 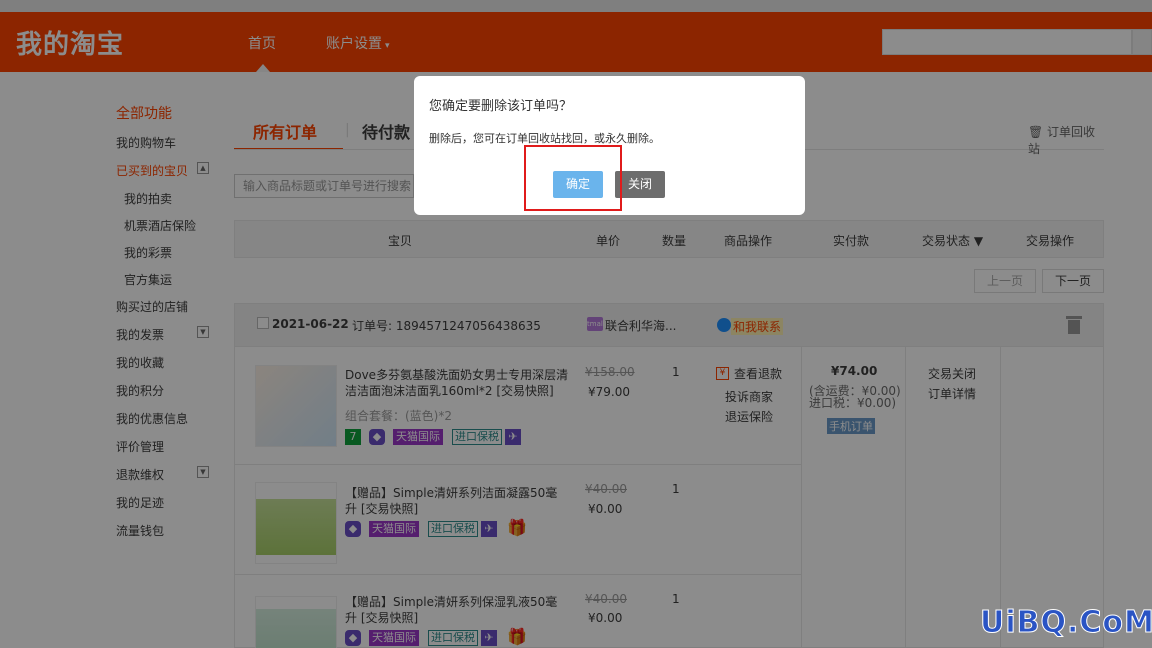 What do you see at coordinates (544, 138) in the screenshot?
I see `dialog-message: 删除后，您可在订单回收站找回，或永久删除。` at bounding box center [544, 138].